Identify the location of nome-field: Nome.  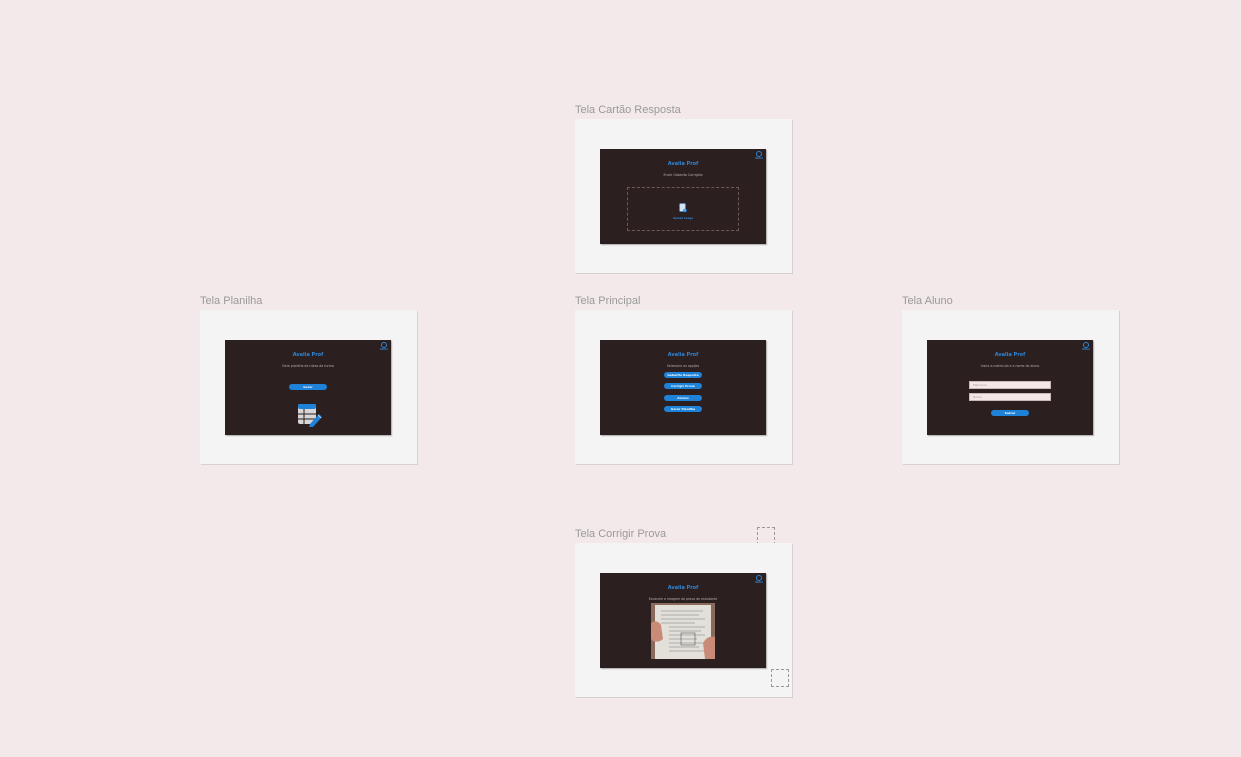
(1010, 397).